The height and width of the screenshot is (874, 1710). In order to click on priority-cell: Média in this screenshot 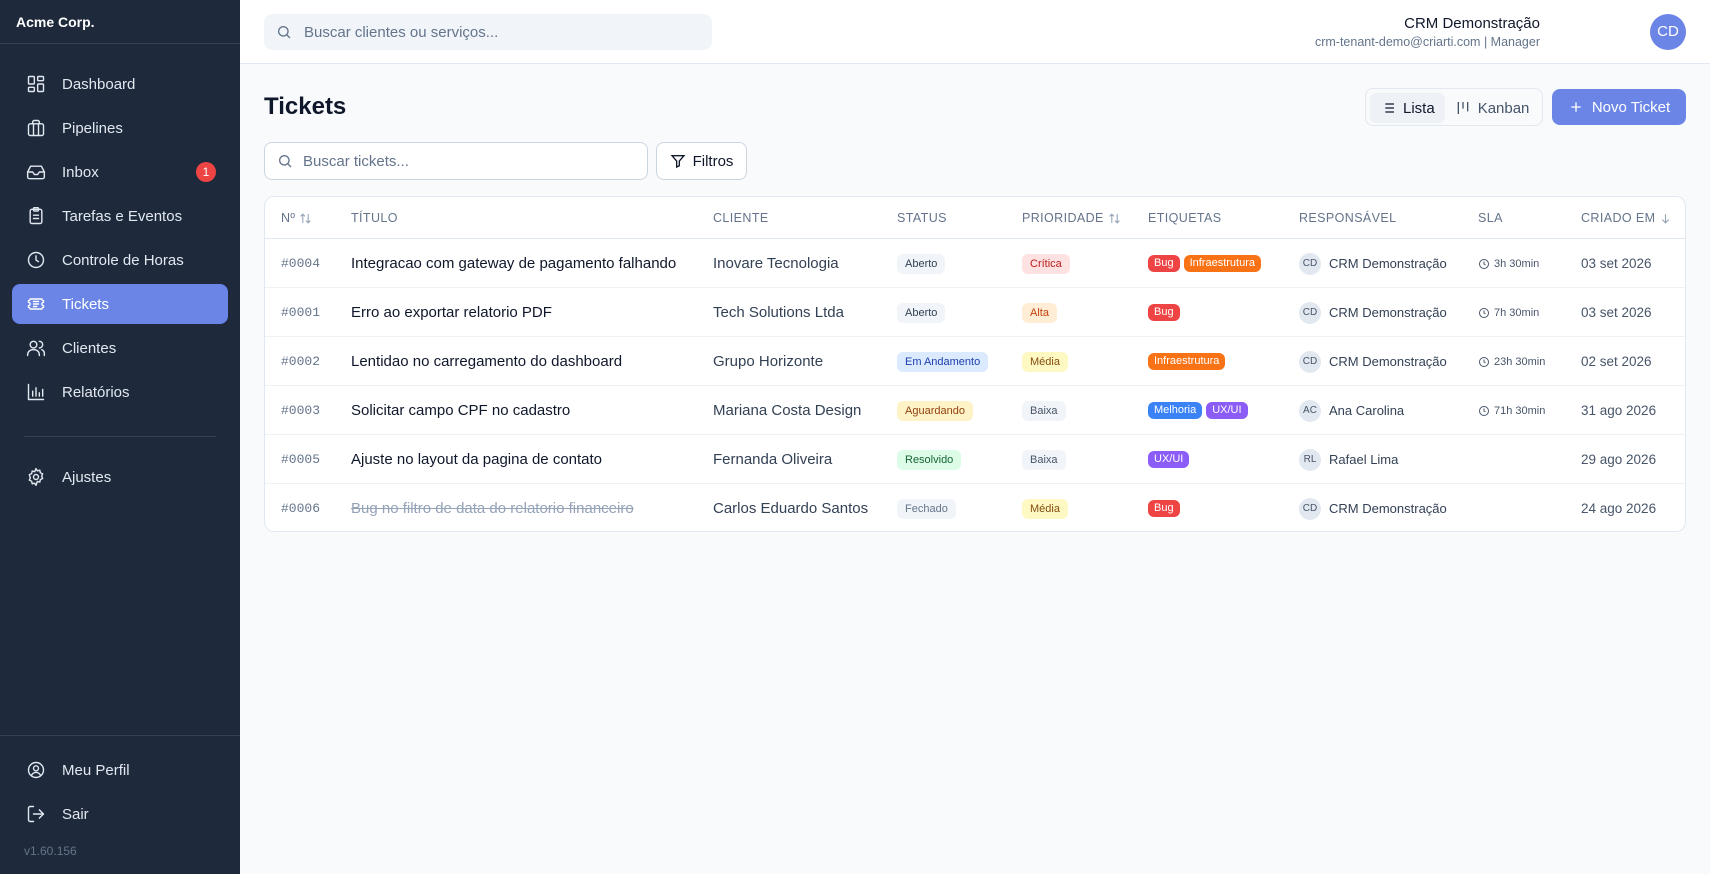, I will do `click(1045, 361)`.